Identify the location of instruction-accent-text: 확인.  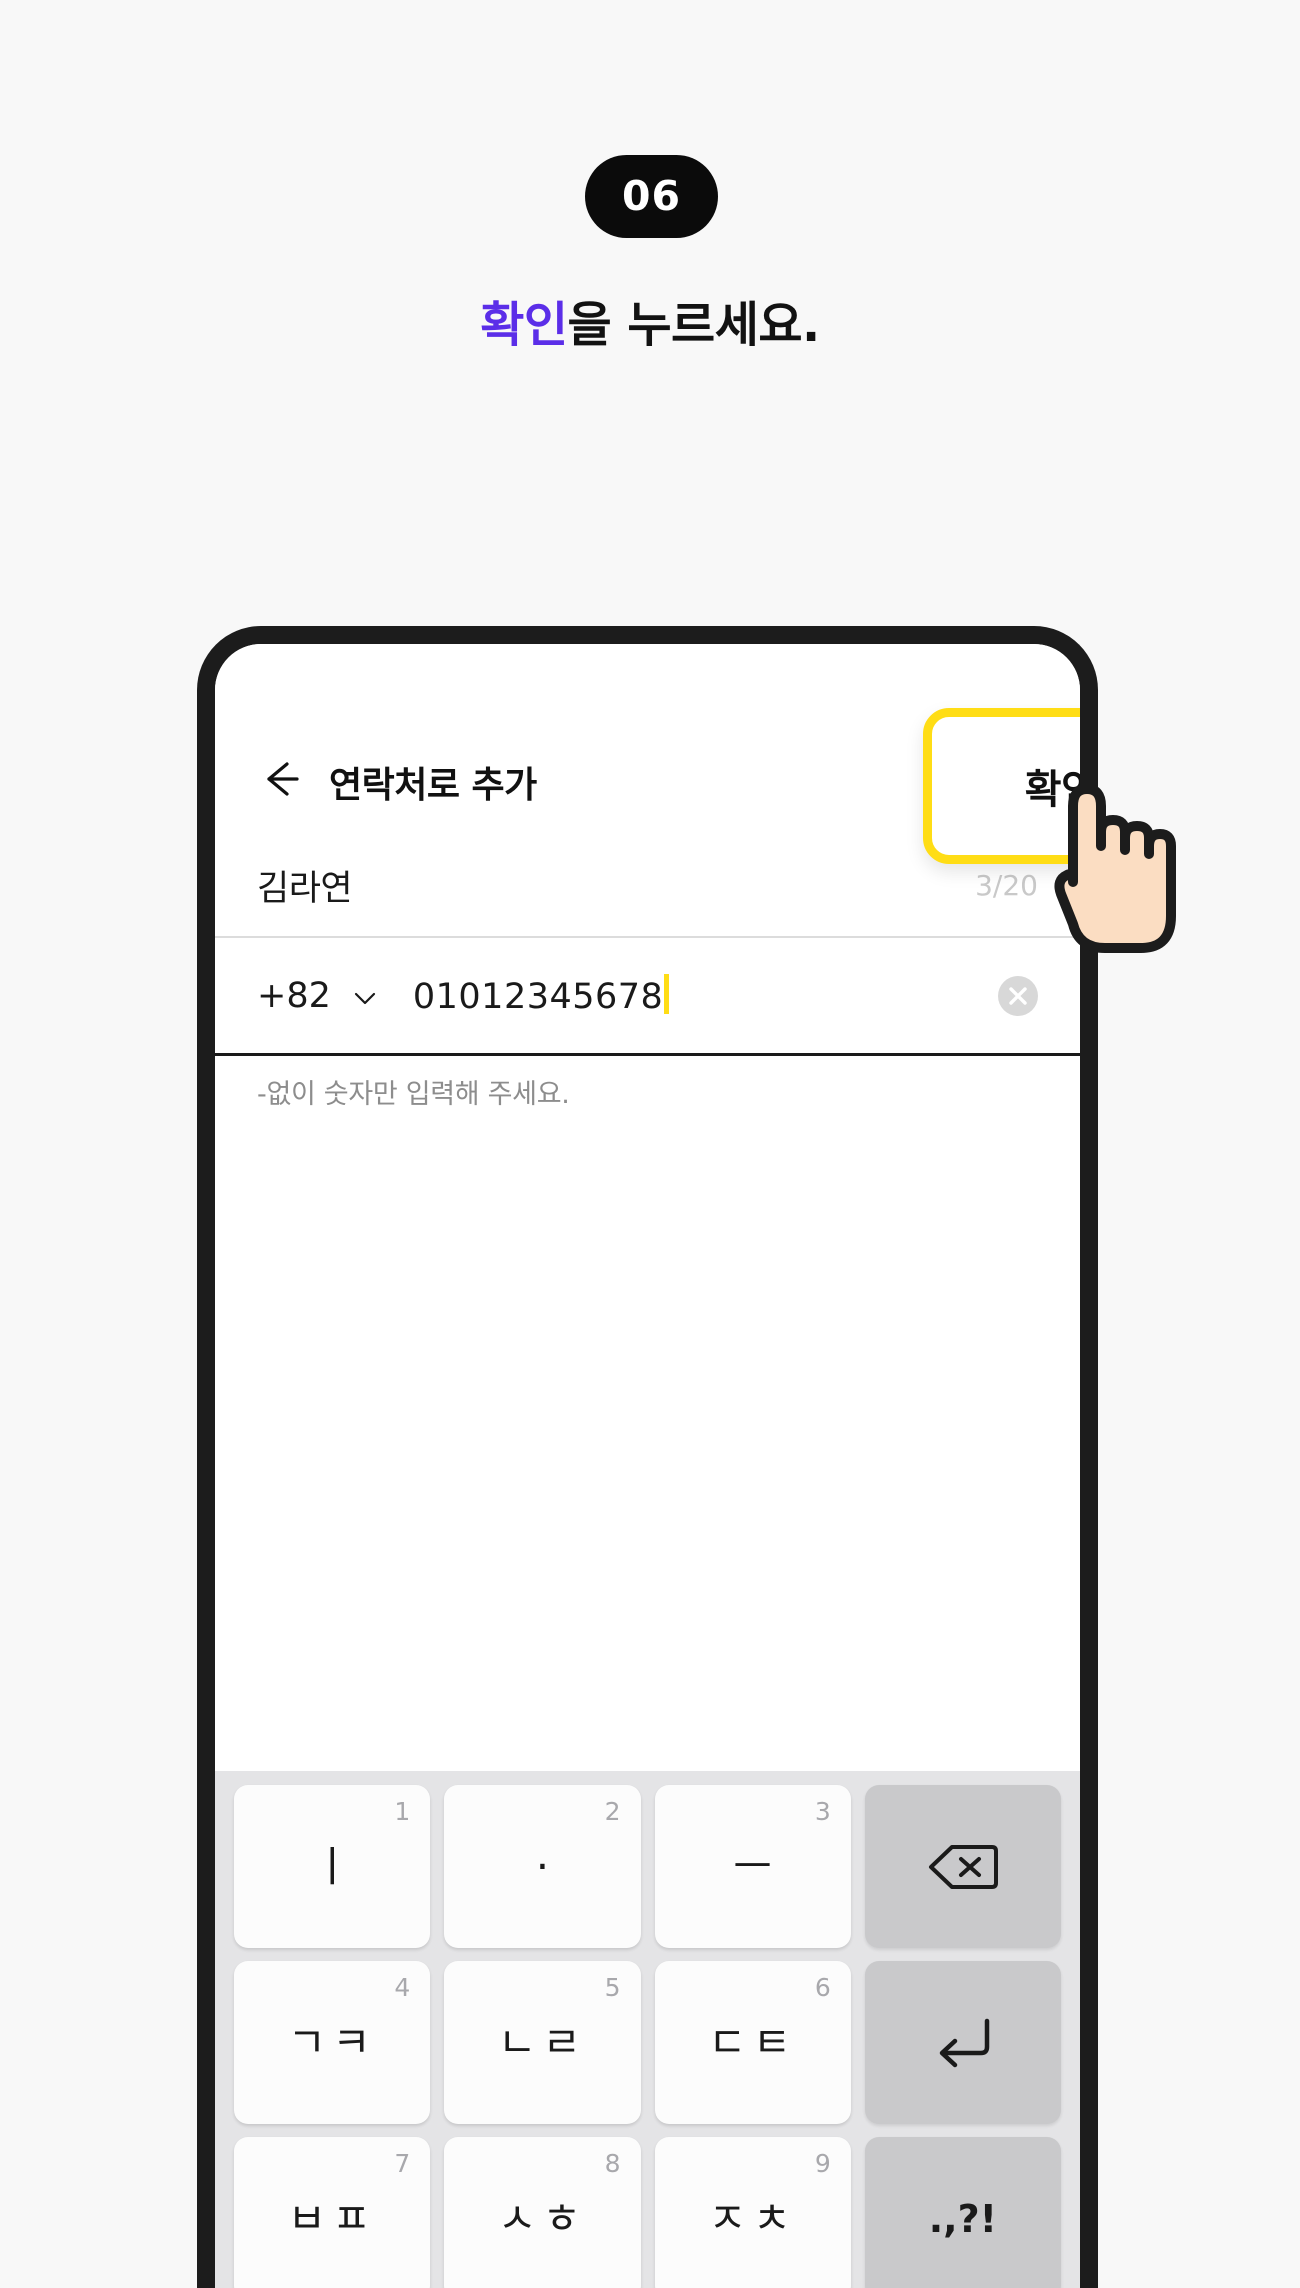
(524, 325).